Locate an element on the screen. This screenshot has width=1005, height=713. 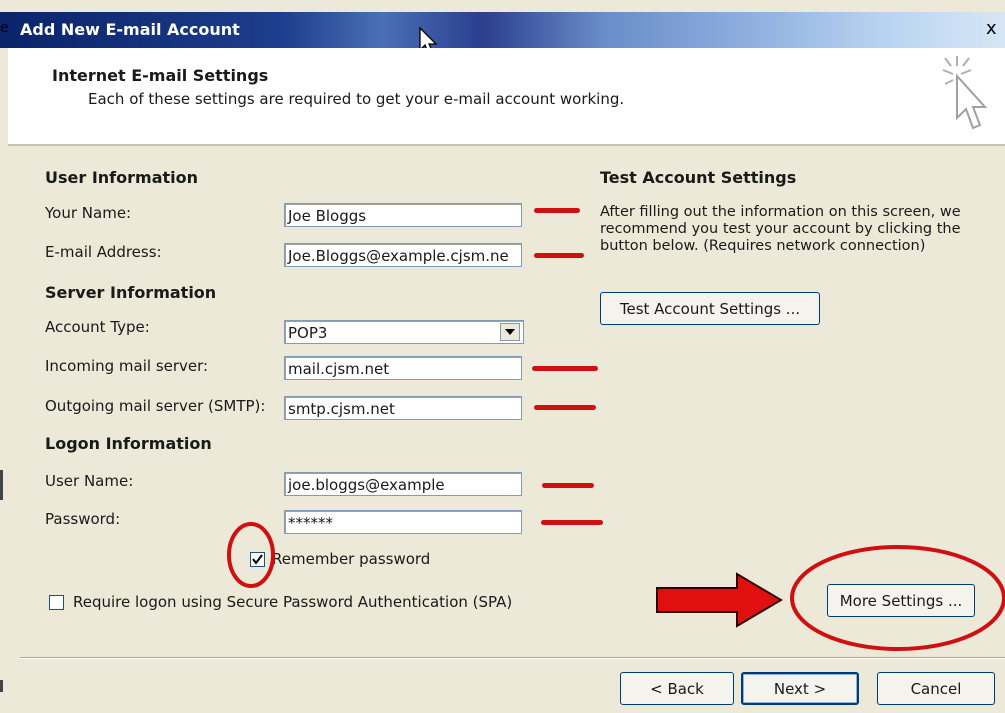
incoming-server-field: mail.cjsm.net is located at coordinates (403, 368).